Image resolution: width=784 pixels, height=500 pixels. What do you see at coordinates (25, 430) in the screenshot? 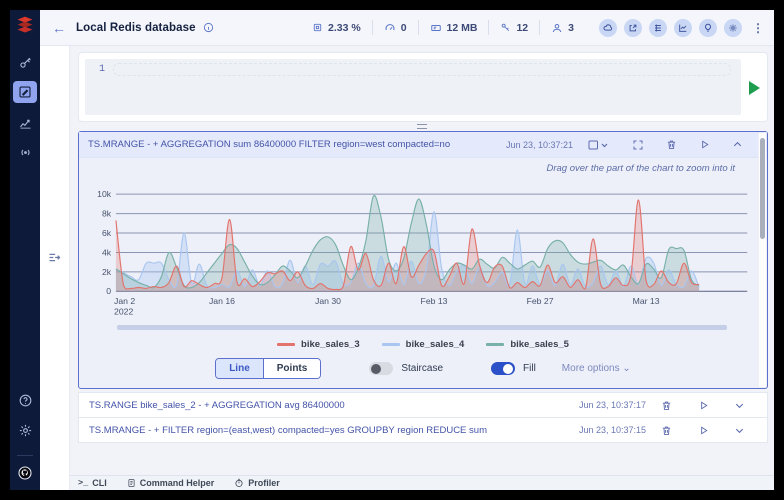
I see `sidebar-item-settings` at bounding box center [25, 430].